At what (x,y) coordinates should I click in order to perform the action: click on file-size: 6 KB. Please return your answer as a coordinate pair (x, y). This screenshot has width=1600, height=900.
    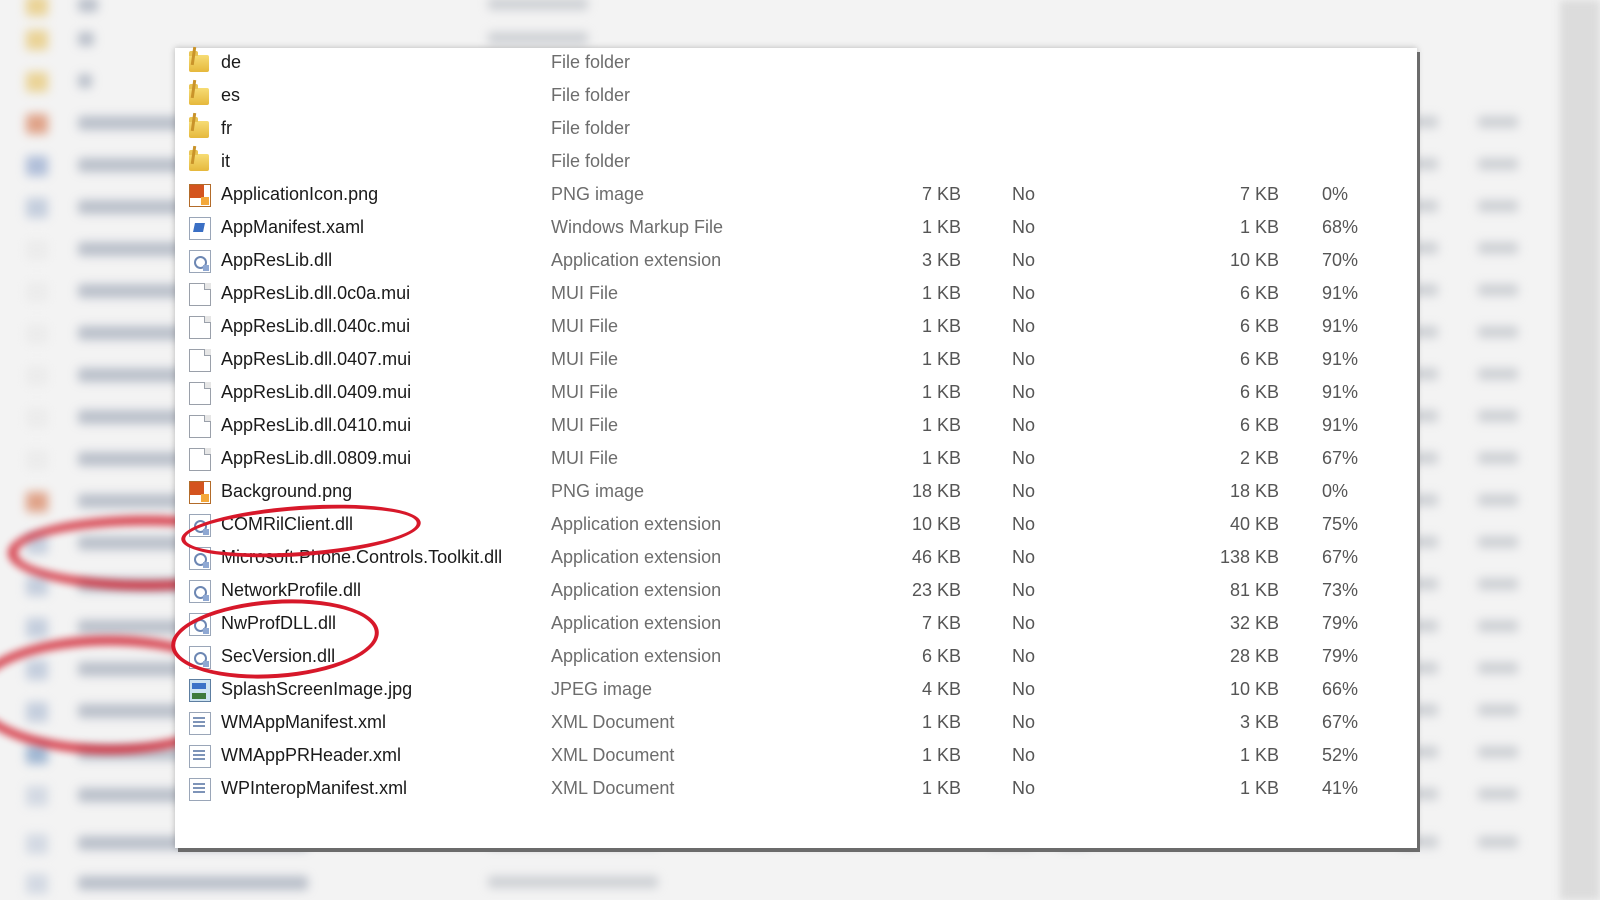
    Looking at the image, I should click on (941, 656).